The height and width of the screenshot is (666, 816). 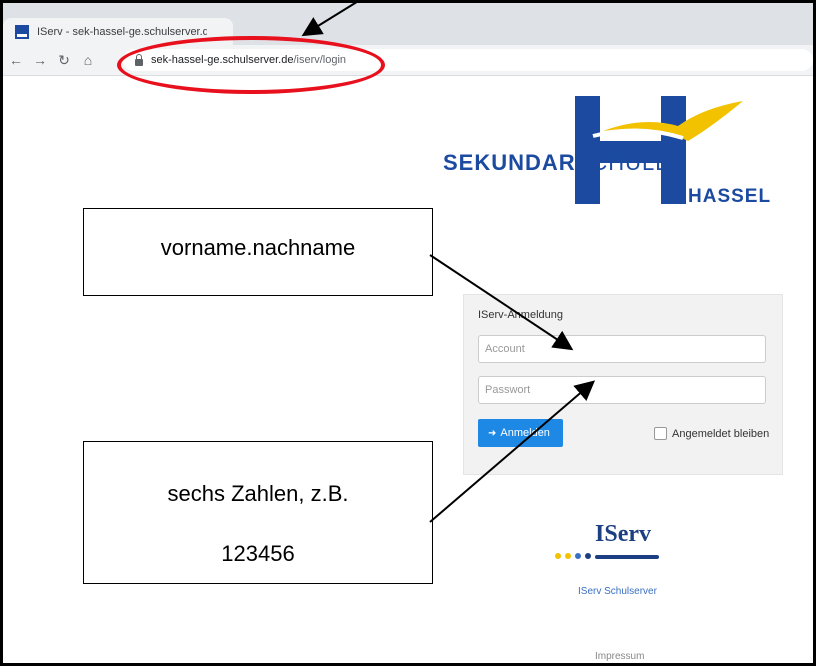 I want to click on iserv-logo-bar, so click(x=627, y=557).